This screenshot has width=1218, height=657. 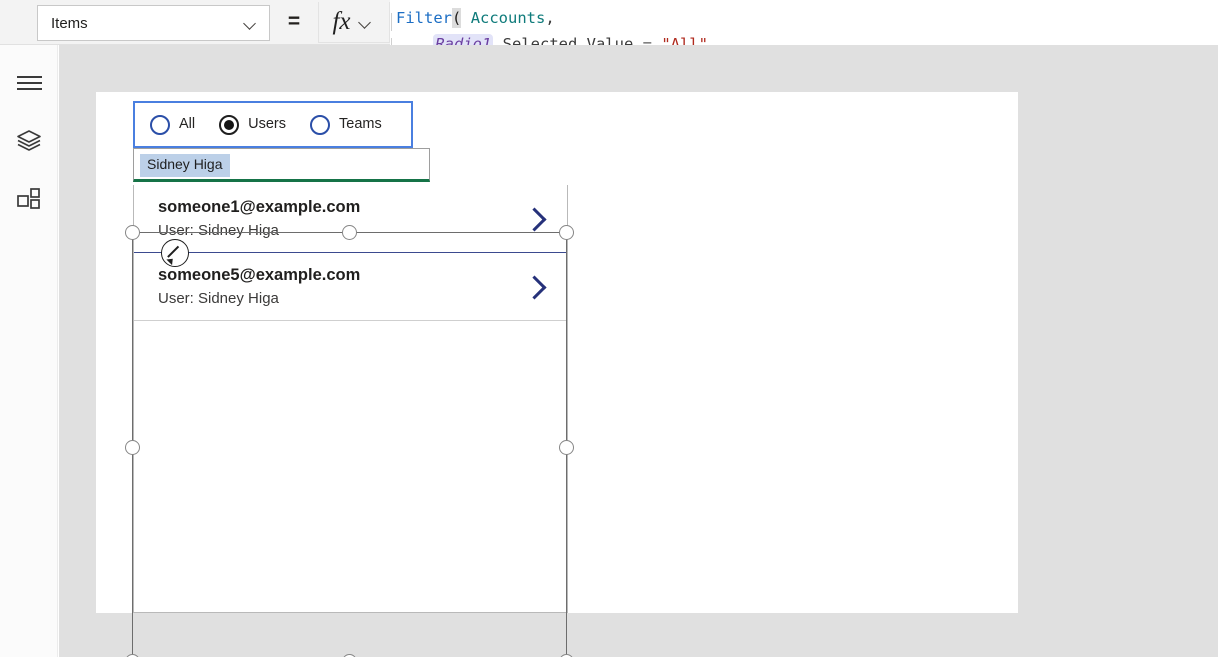 What do you see at coordinates (294, 21) in the screenshot?
I see `equals-sign: =` at bounding box center [294, 21].